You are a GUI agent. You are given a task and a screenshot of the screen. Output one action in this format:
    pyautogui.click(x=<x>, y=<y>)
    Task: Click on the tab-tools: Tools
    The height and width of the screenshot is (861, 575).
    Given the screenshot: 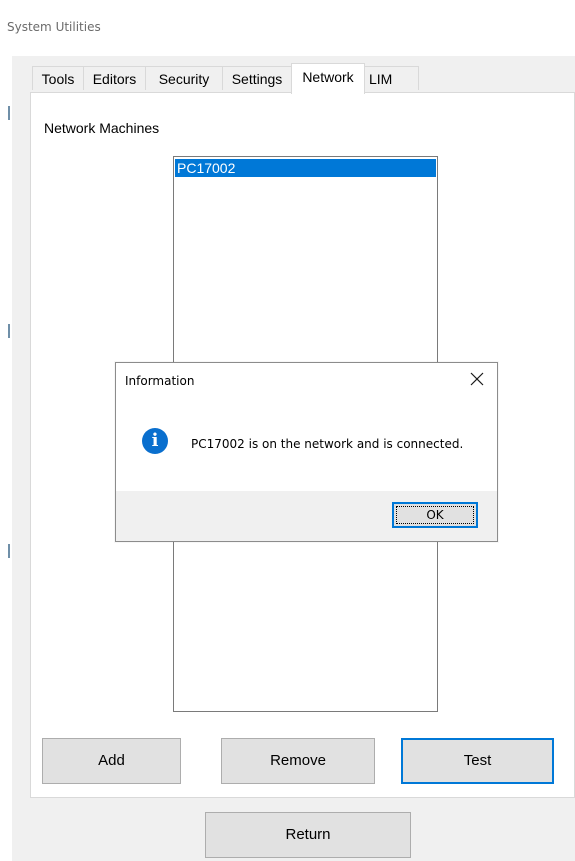 What is the action you would take?
    pyautogui.click(x=58, y=78)
    